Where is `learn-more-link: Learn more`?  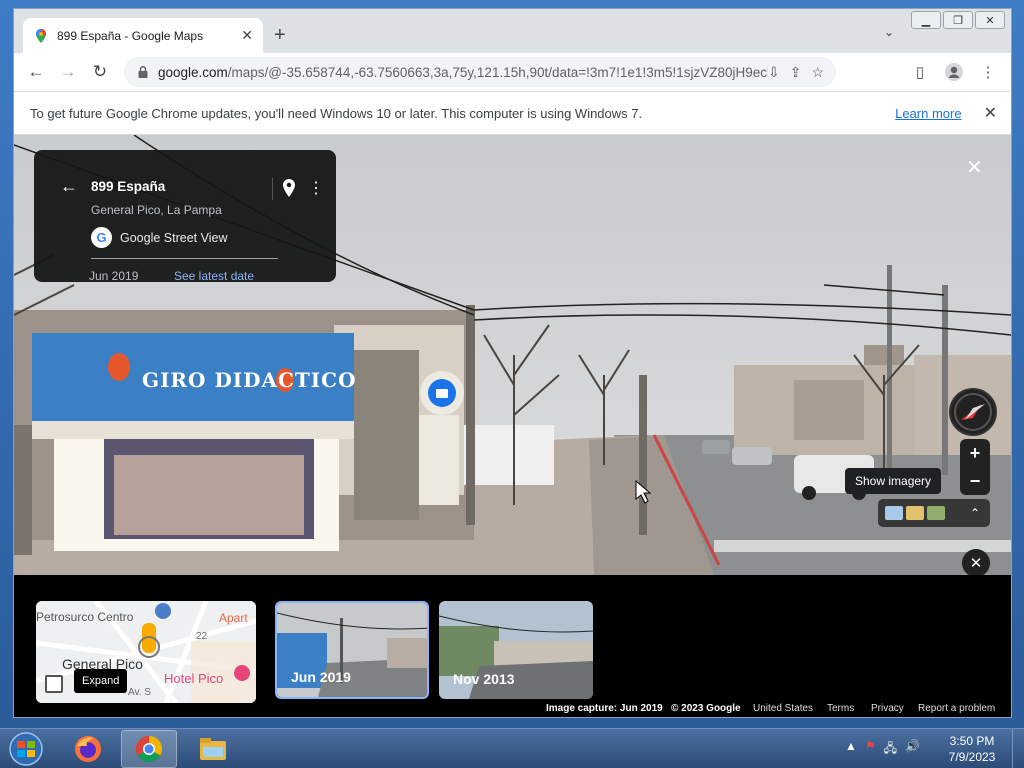 learn-more-link: Learn more is located at coordinates (928, 113).